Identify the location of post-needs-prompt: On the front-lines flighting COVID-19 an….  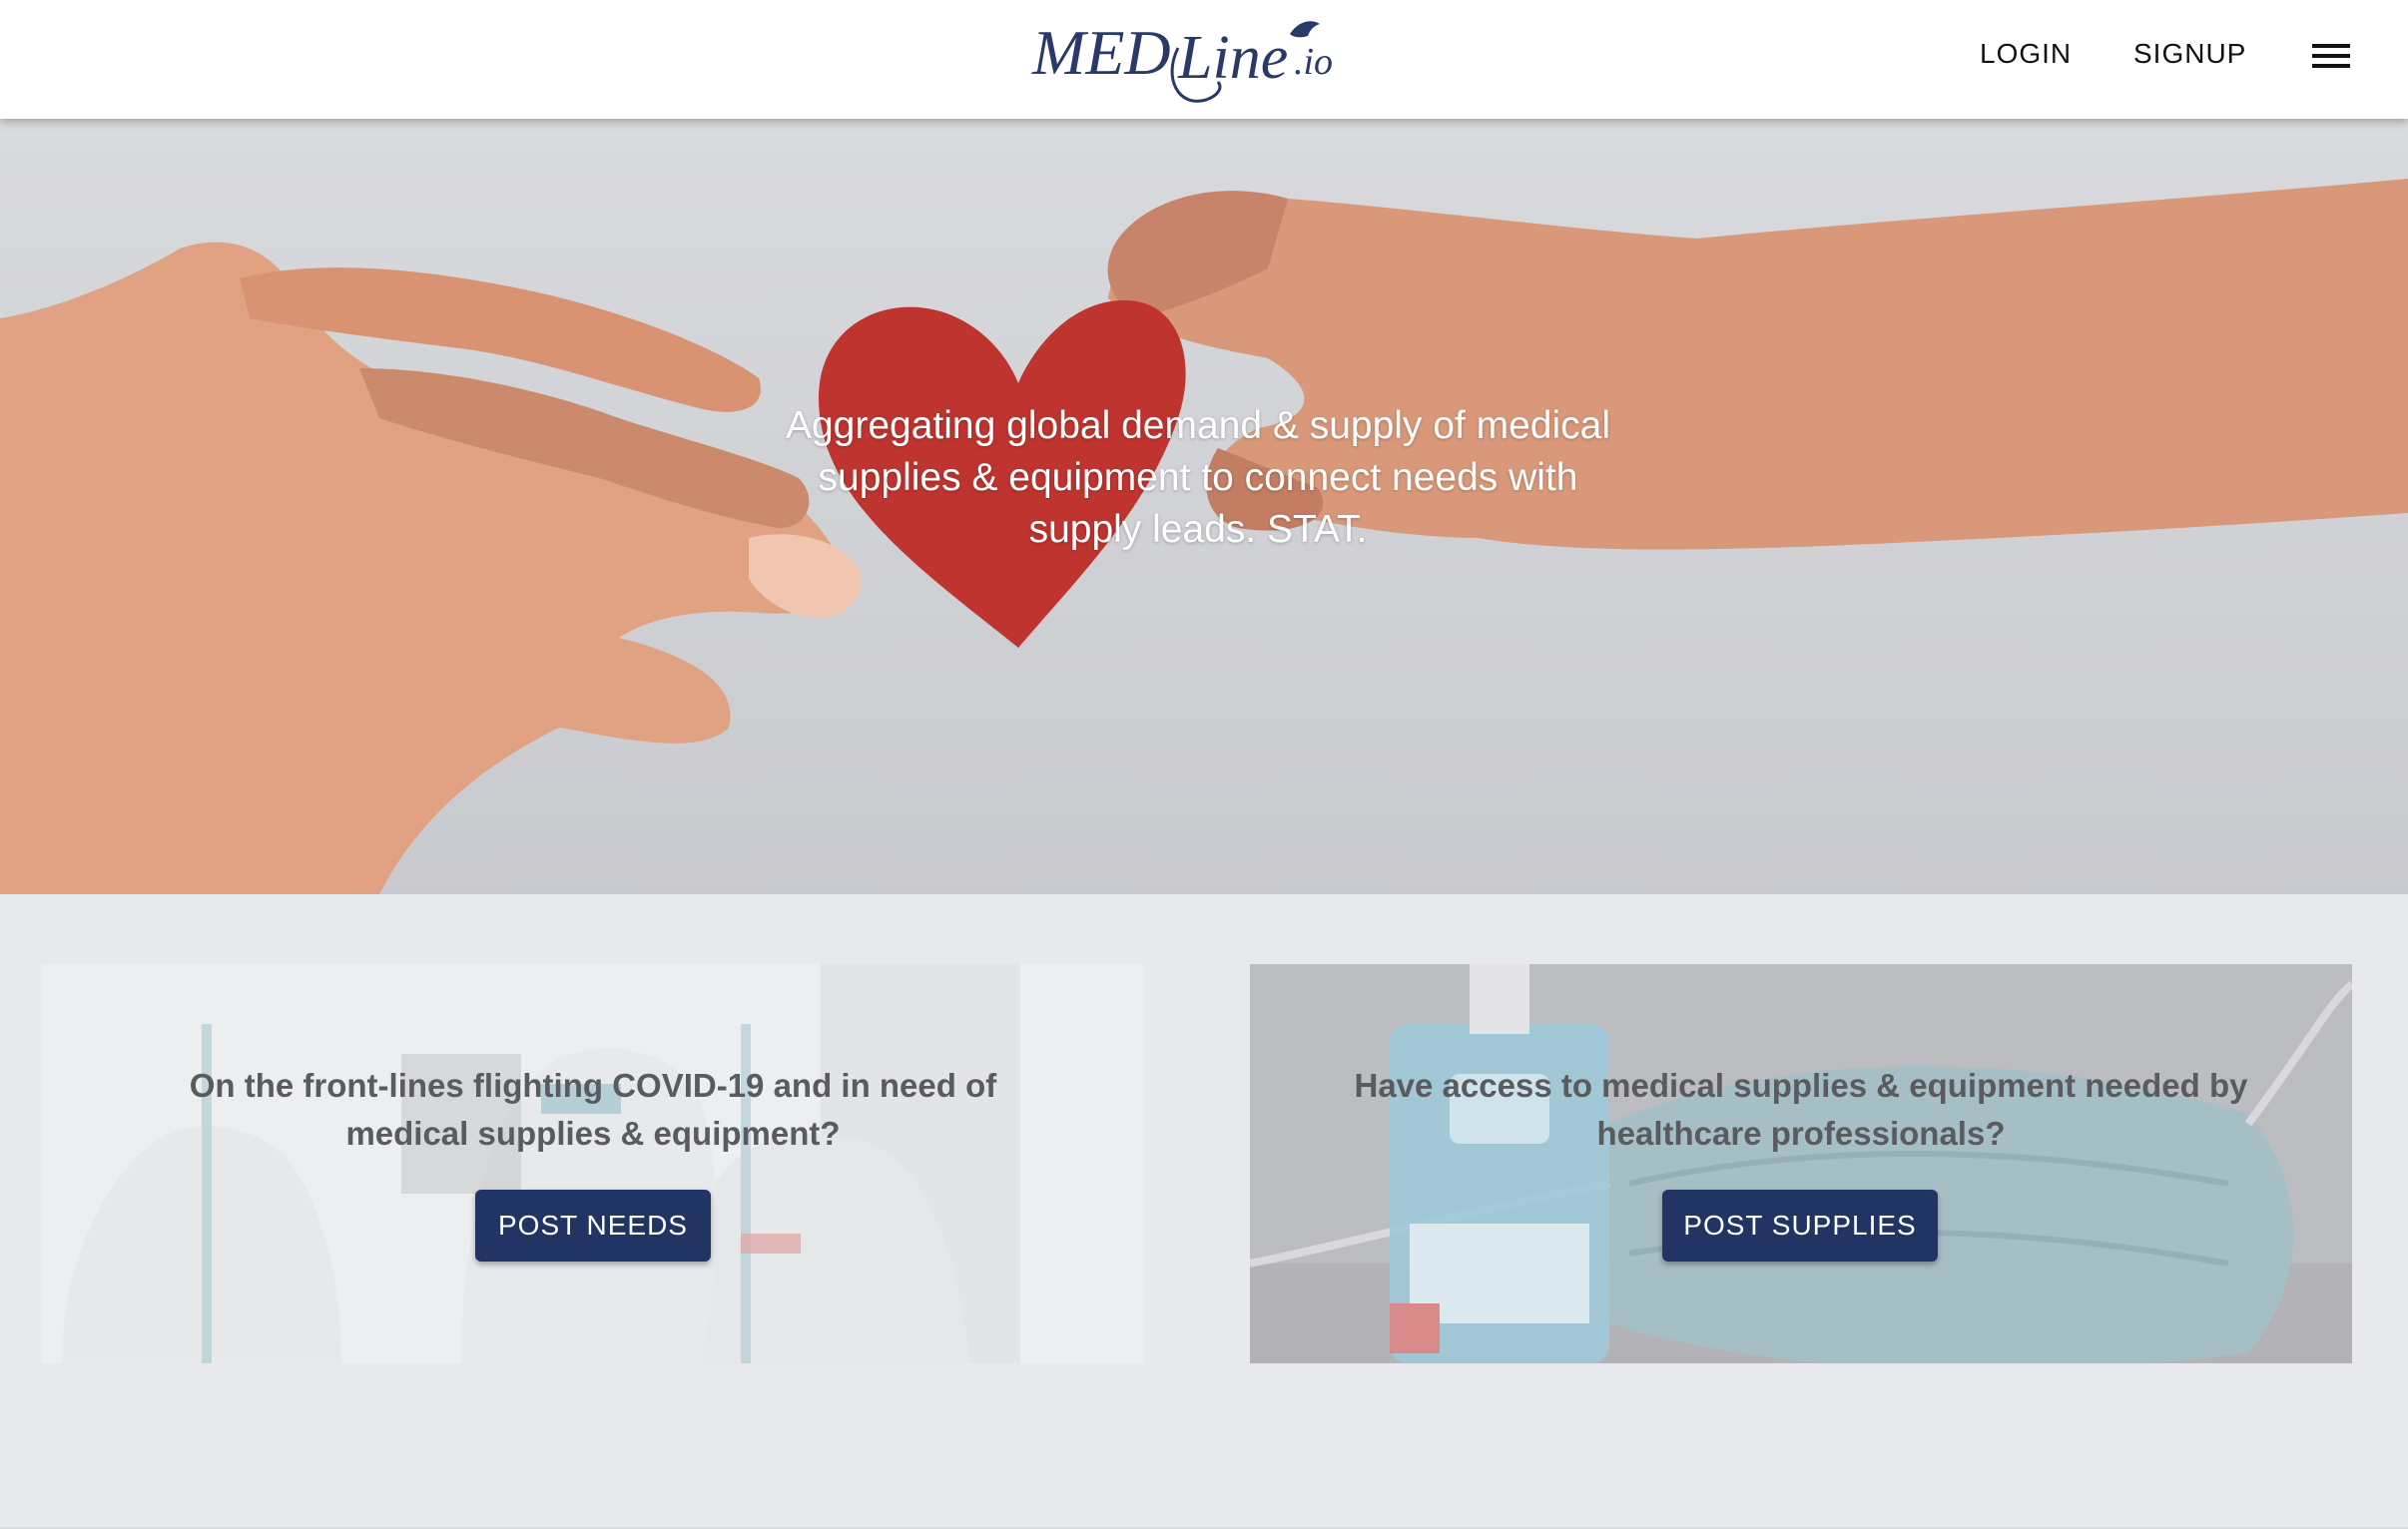
(593, 1109).